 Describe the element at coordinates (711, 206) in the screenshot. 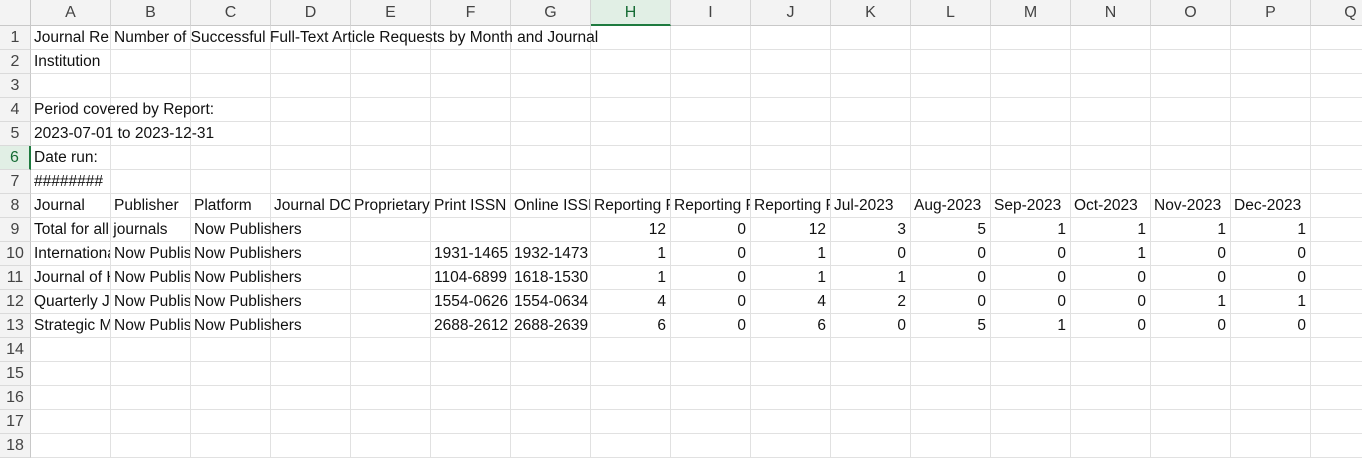

I see `cell-i8: Reporting Period HTML` at that location.